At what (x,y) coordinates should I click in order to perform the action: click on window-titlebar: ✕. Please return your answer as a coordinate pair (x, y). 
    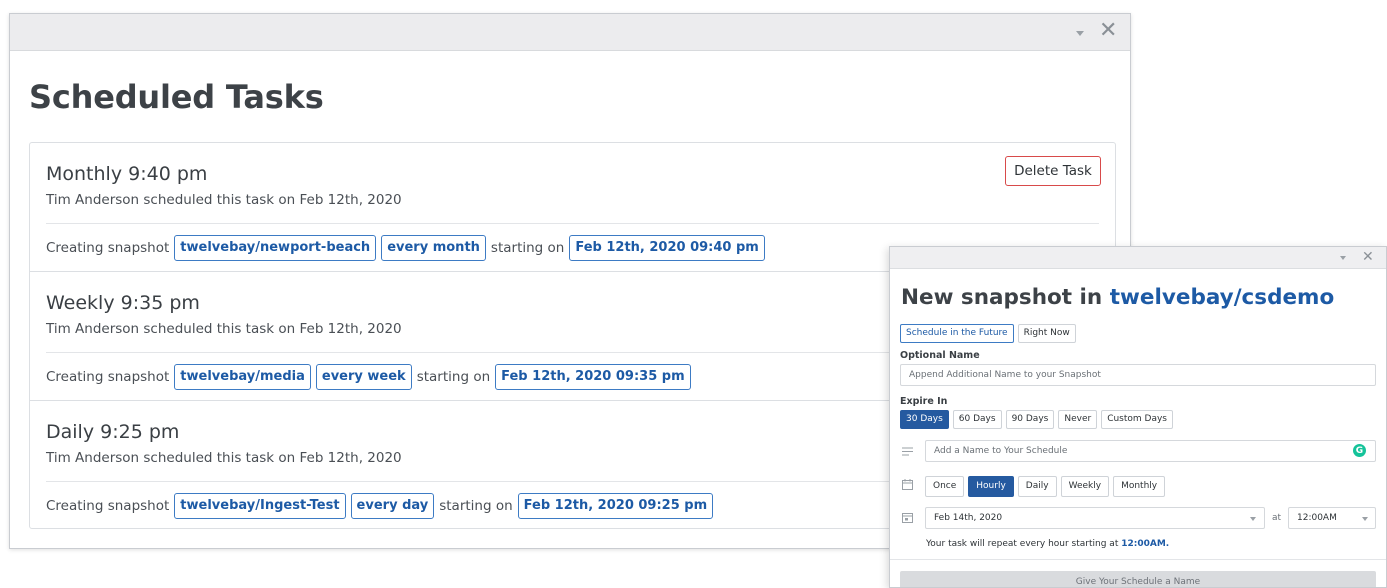
    Looking at the image, I should click on (570, 32).